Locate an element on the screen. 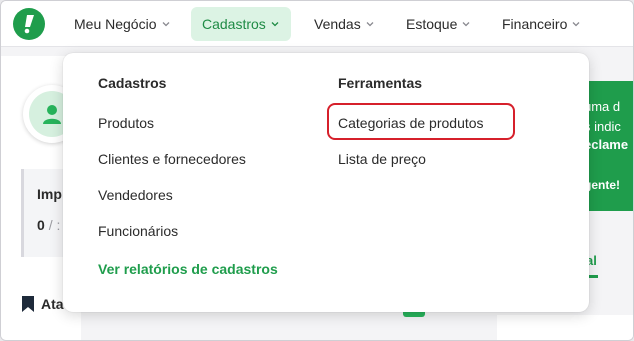  import-label: Imp is located at coordinates (49, 194).